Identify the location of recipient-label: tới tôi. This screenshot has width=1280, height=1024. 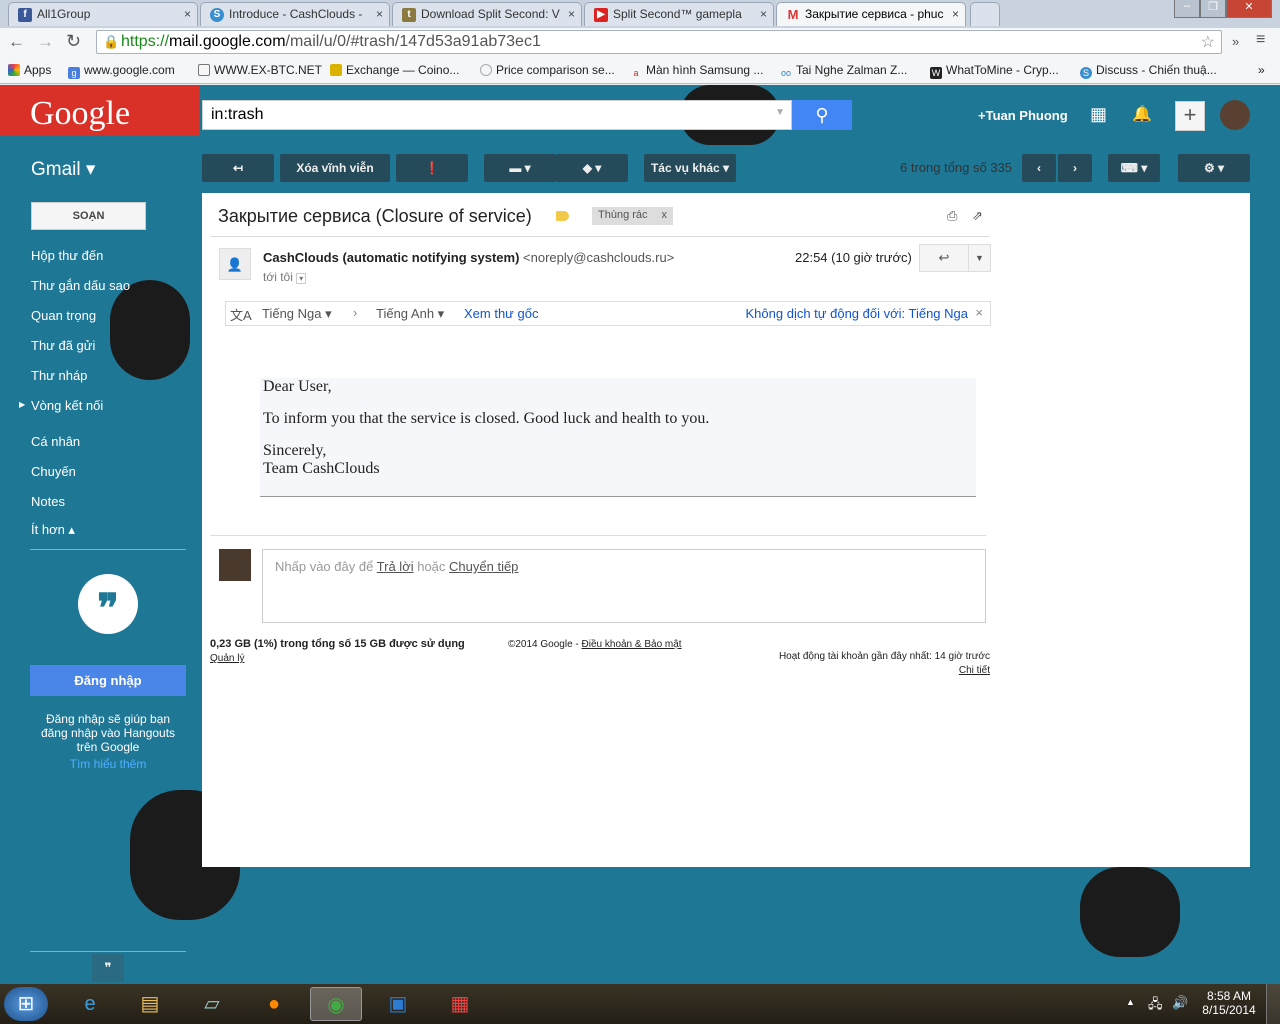
(278, 277).